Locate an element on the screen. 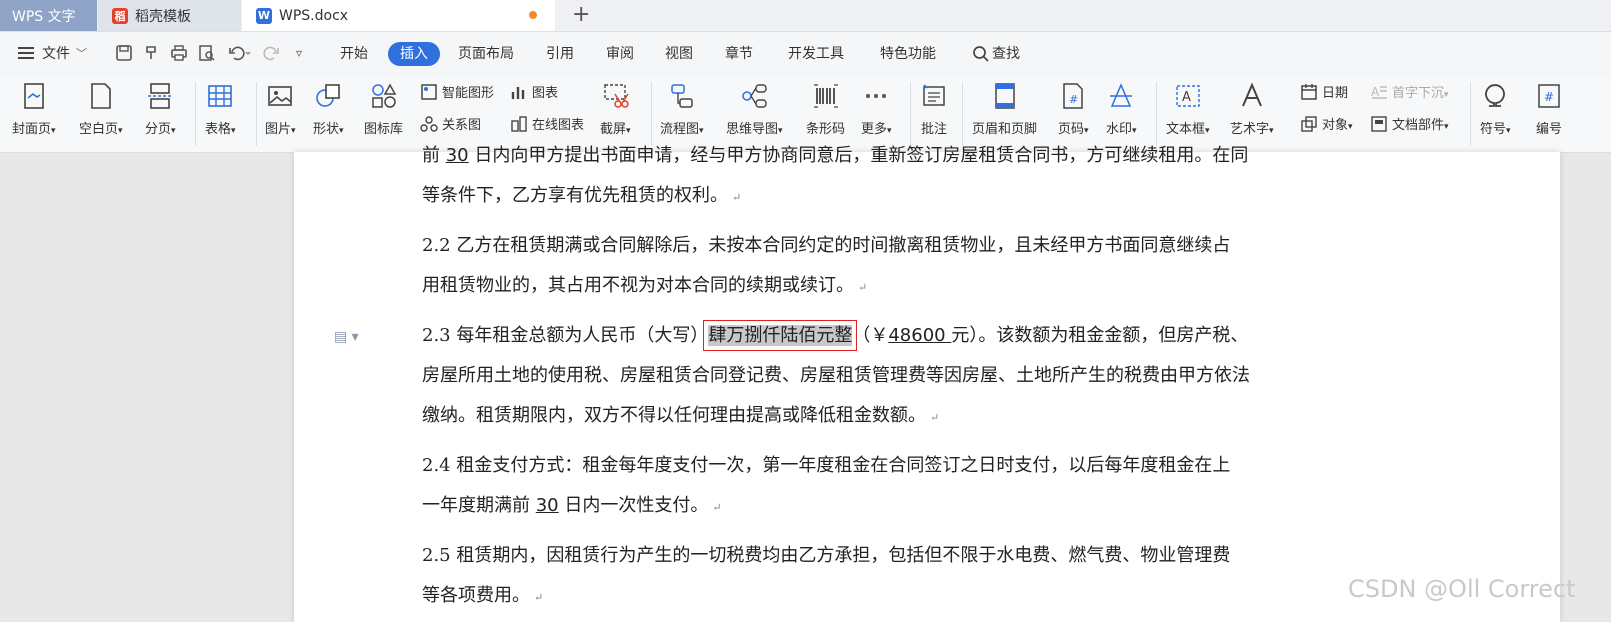 The width and height of the screenshot is (1611, 622). header-footer-label: 页眉和页脚 is located at coordinates (1005, 129).